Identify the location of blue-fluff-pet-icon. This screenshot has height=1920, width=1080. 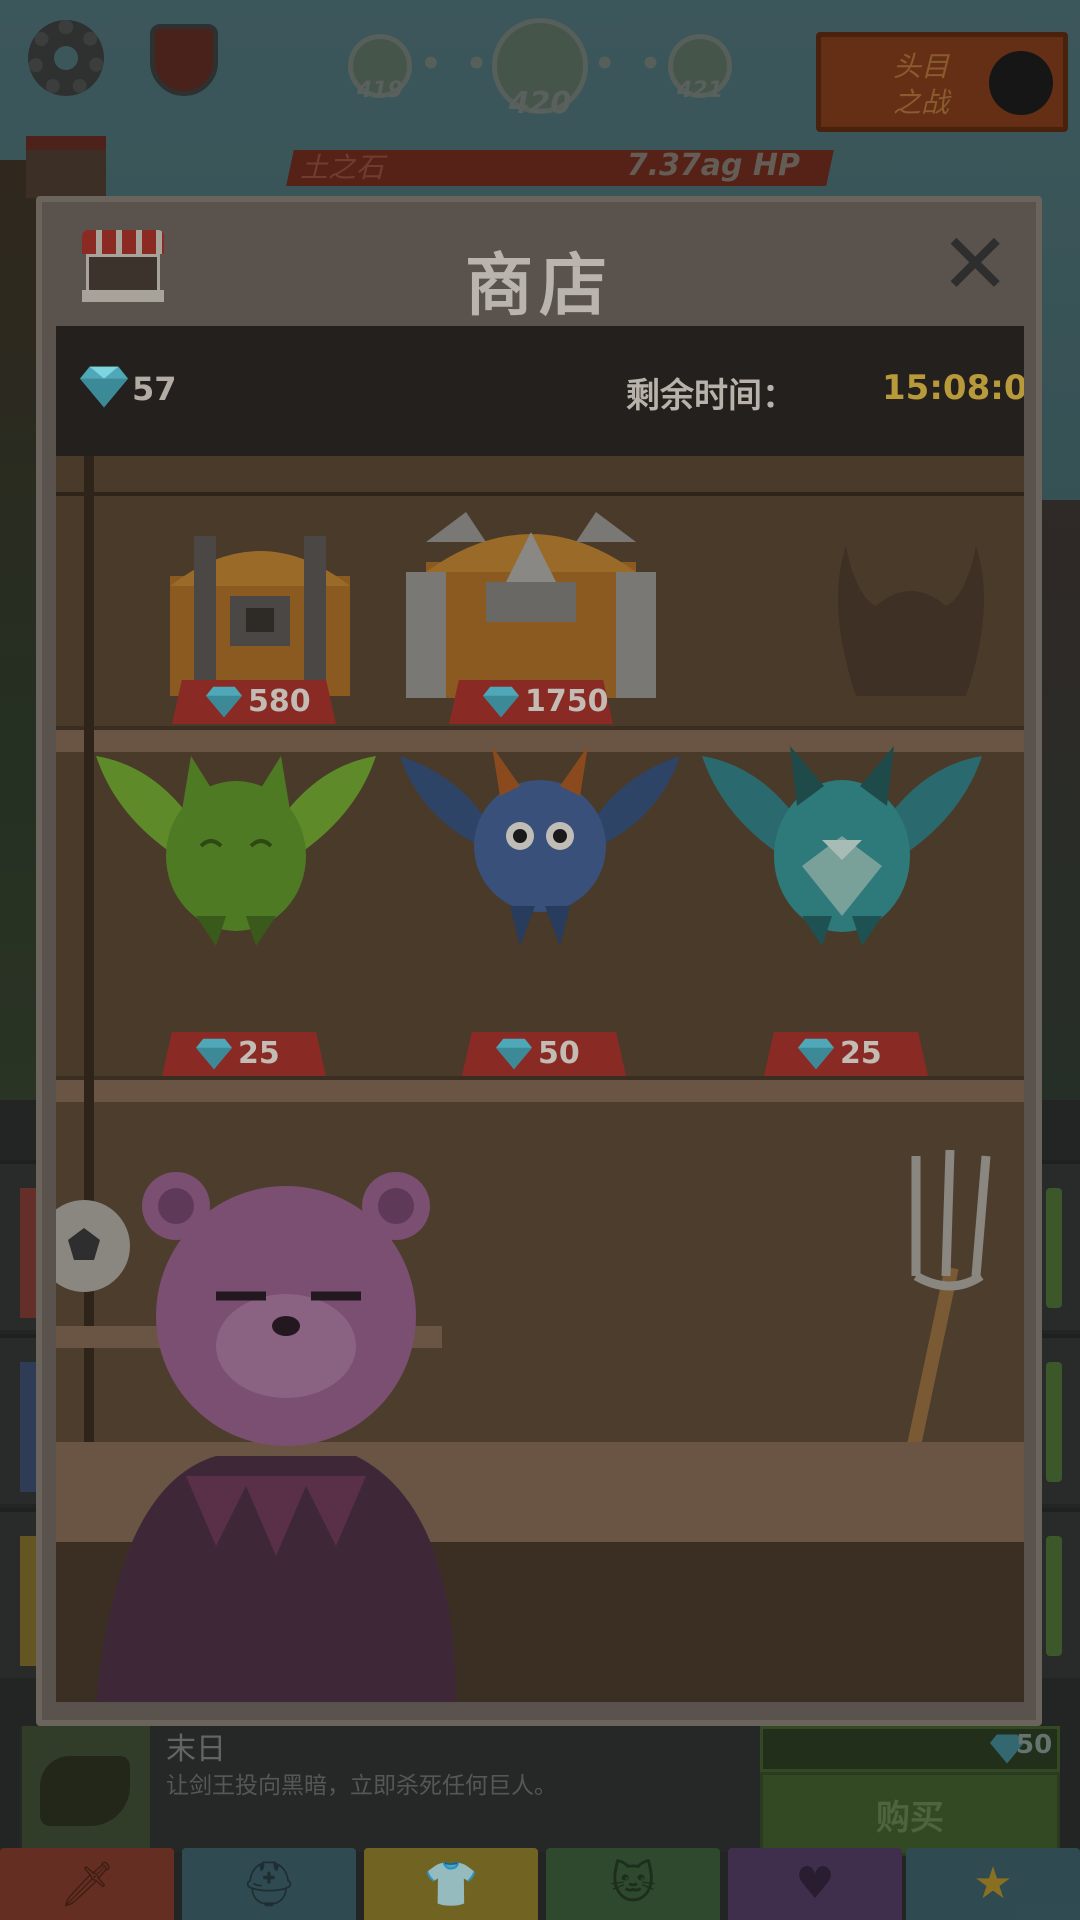
(540, 841).